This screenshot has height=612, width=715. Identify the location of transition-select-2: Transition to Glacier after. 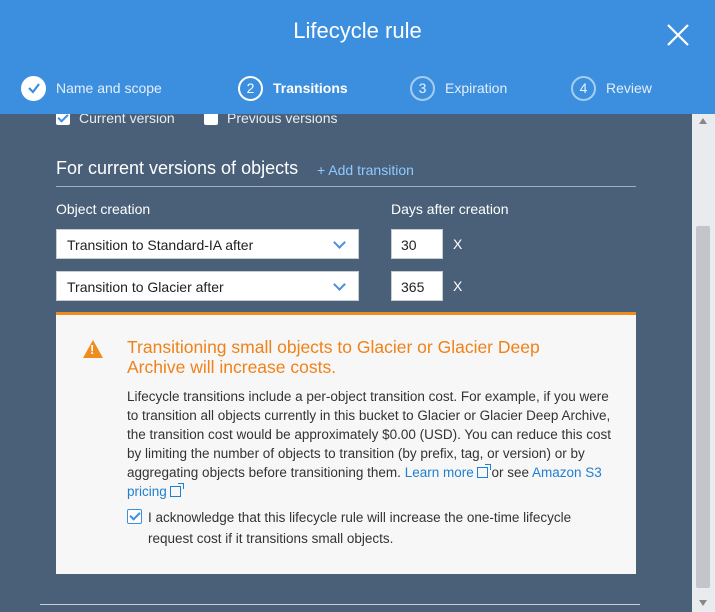
(207, 286).